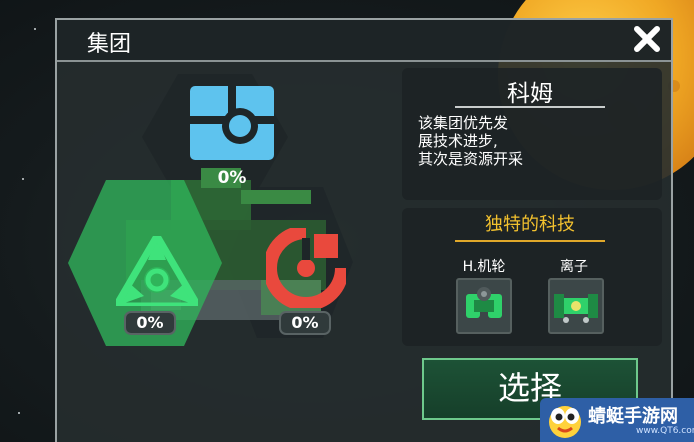 Image resolution: width=694 pixels, height=442 pixels. What do you see at coordinates (576, 306) in the screenshot?
I see `ion-tech-icon` at bounding box center [576, 306].